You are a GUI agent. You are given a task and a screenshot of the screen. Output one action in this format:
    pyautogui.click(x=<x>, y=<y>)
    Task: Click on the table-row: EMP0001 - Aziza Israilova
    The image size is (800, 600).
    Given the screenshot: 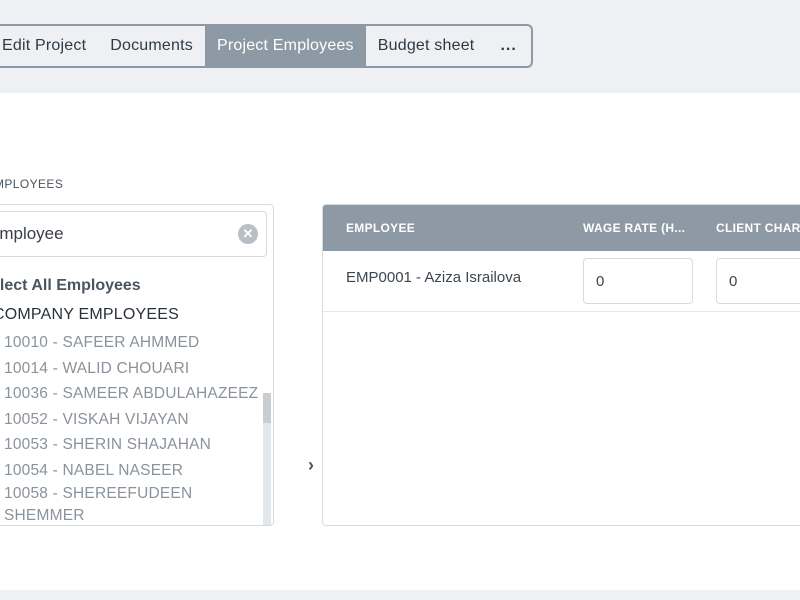 What is the action you would take?
    pyautogui.click(x=561, y=281)
    